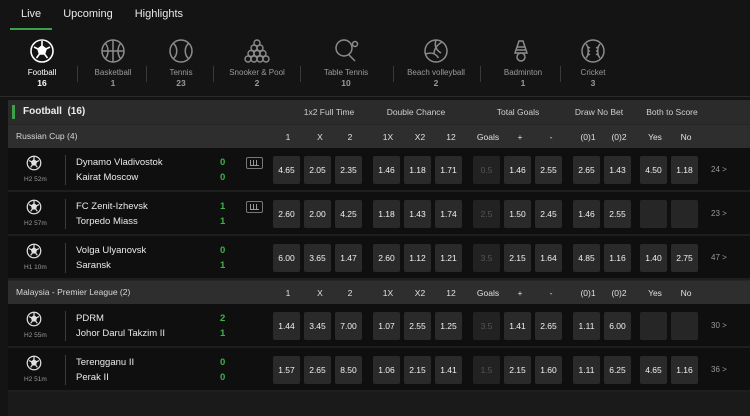  I want to click on odds-button-under: 1.64, so click(548, 258).